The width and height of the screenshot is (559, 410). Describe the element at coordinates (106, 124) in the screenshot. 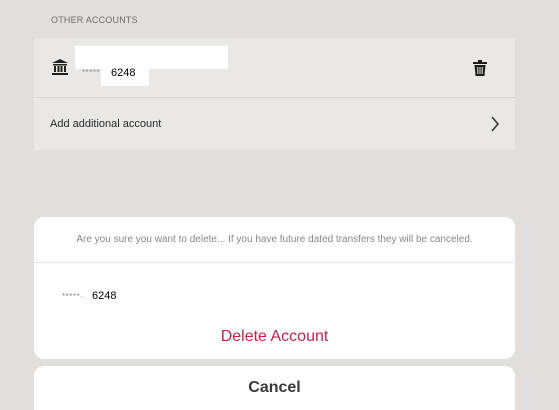

I see `add-account-label: Add additional account` at that location.